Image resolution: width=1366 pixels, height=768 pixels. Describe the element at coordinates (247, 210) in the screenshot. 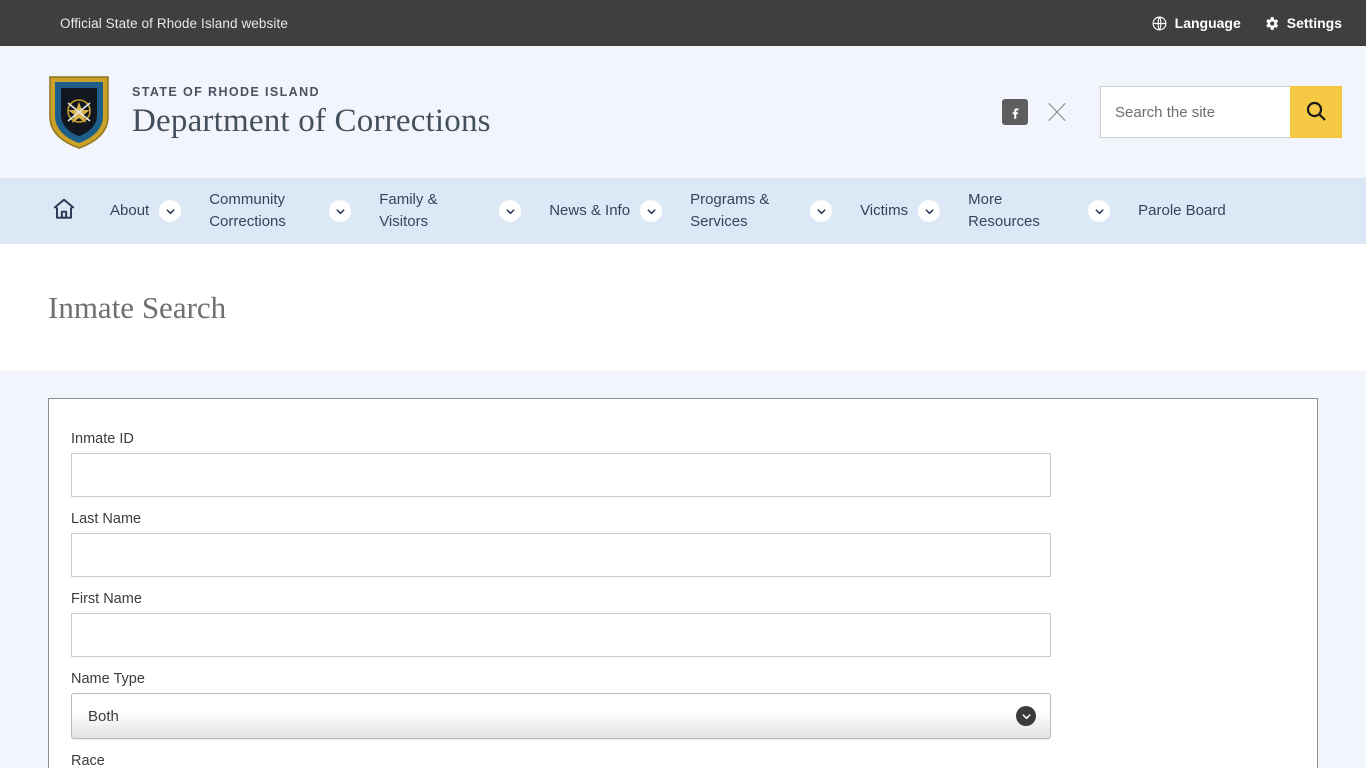

I see `nav-label: Community Corrections` at that location.